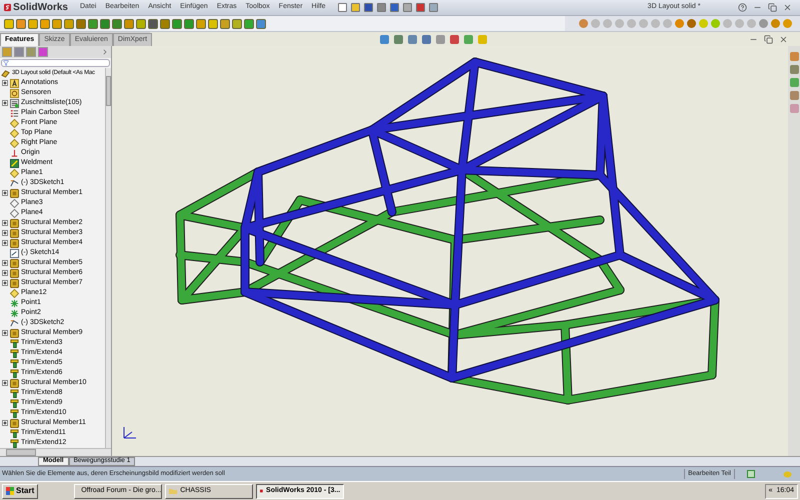 This screenshot has height=500, width=800. I want to click on horizontal-scrollbar, so click(55, 452).